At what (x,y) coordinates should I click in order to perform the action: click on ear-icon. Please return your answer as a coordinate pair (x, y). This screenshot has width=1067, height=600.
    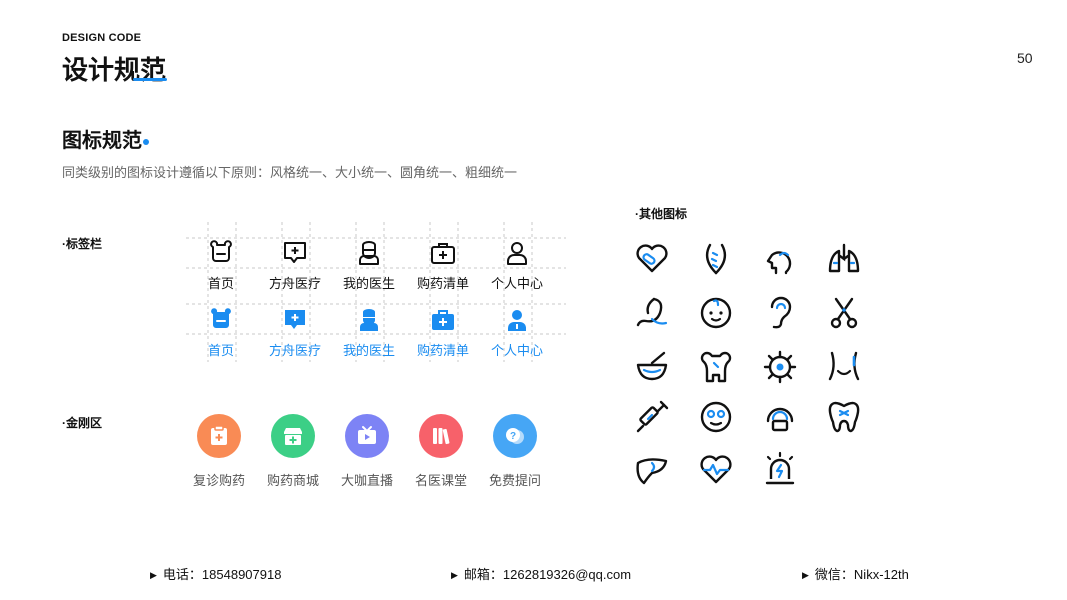
    Looking at the image, I should click on (781, 312).